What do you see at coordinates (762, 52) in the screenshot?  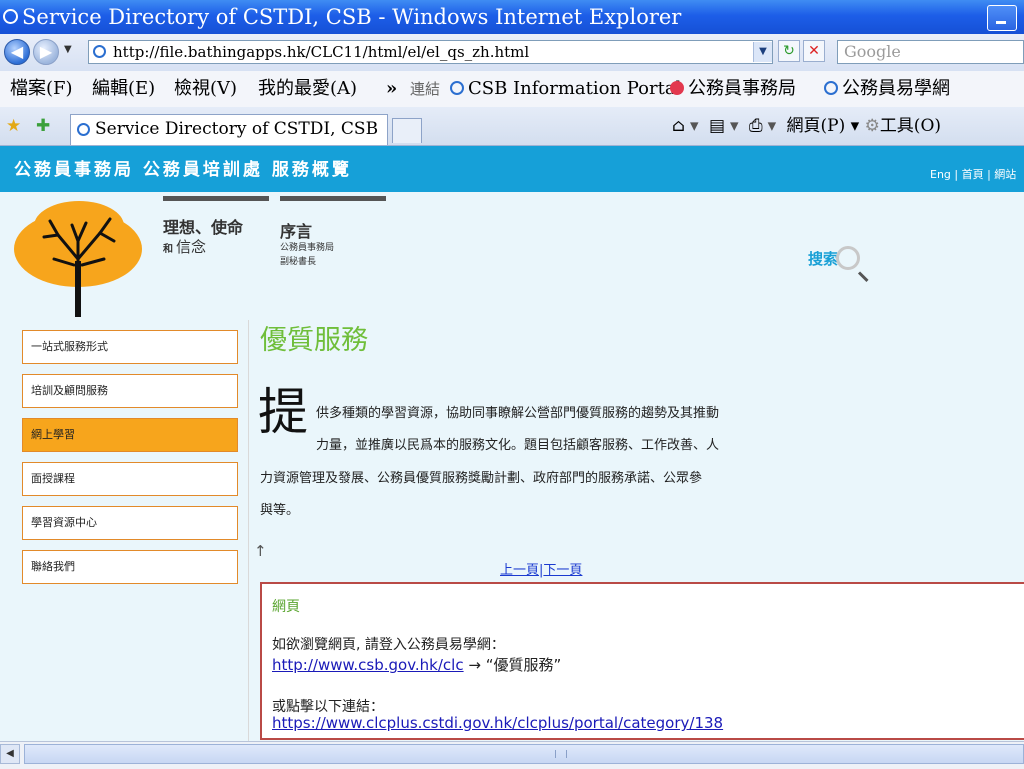 I see `url-dropdown-icon: ▼` at bounding box center [762, 52].